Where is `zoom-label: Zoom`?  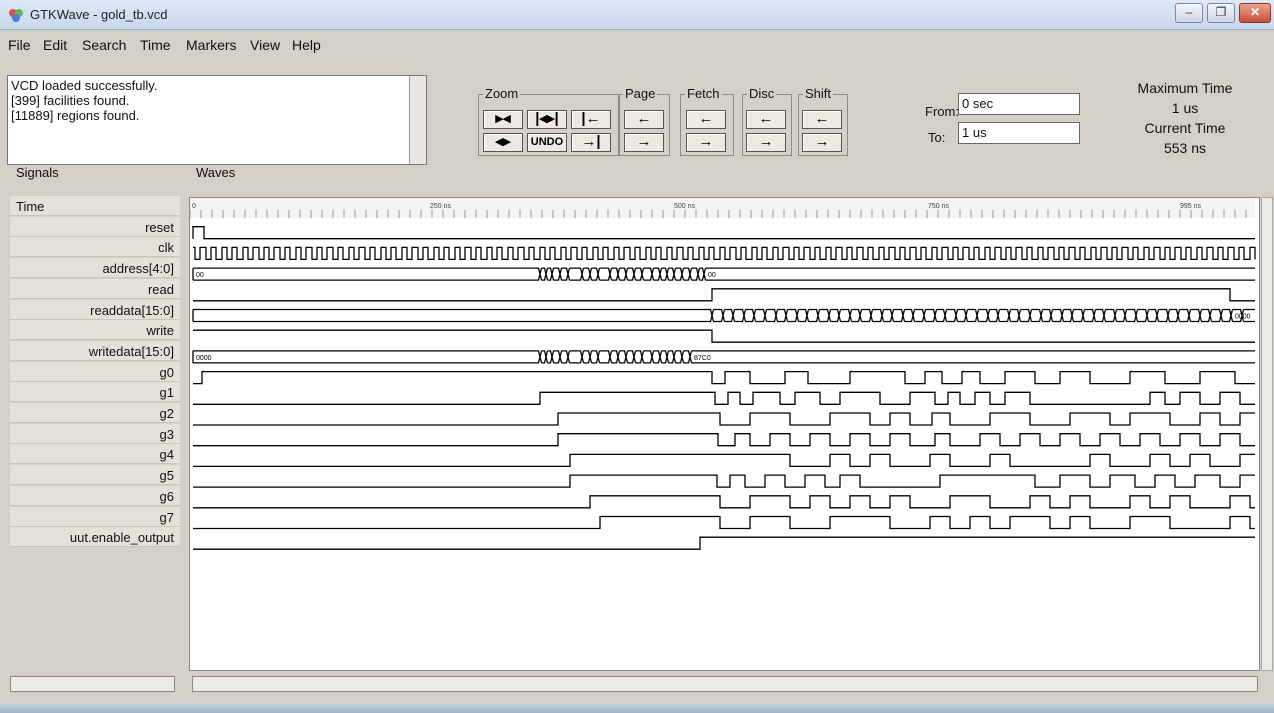 zoom-label: Zoom is located at coordinates (502, 93).